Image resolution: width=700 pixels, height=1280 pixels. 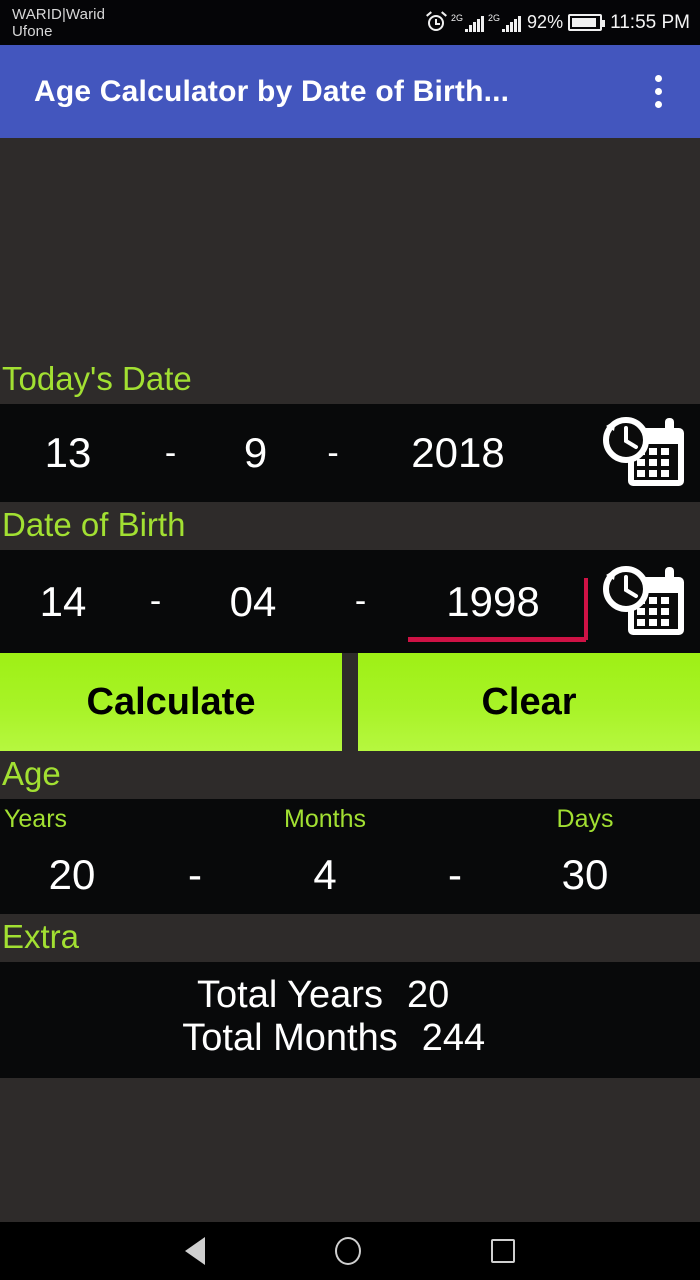 I want to click on battery-icon, so click(x=587, y=22).